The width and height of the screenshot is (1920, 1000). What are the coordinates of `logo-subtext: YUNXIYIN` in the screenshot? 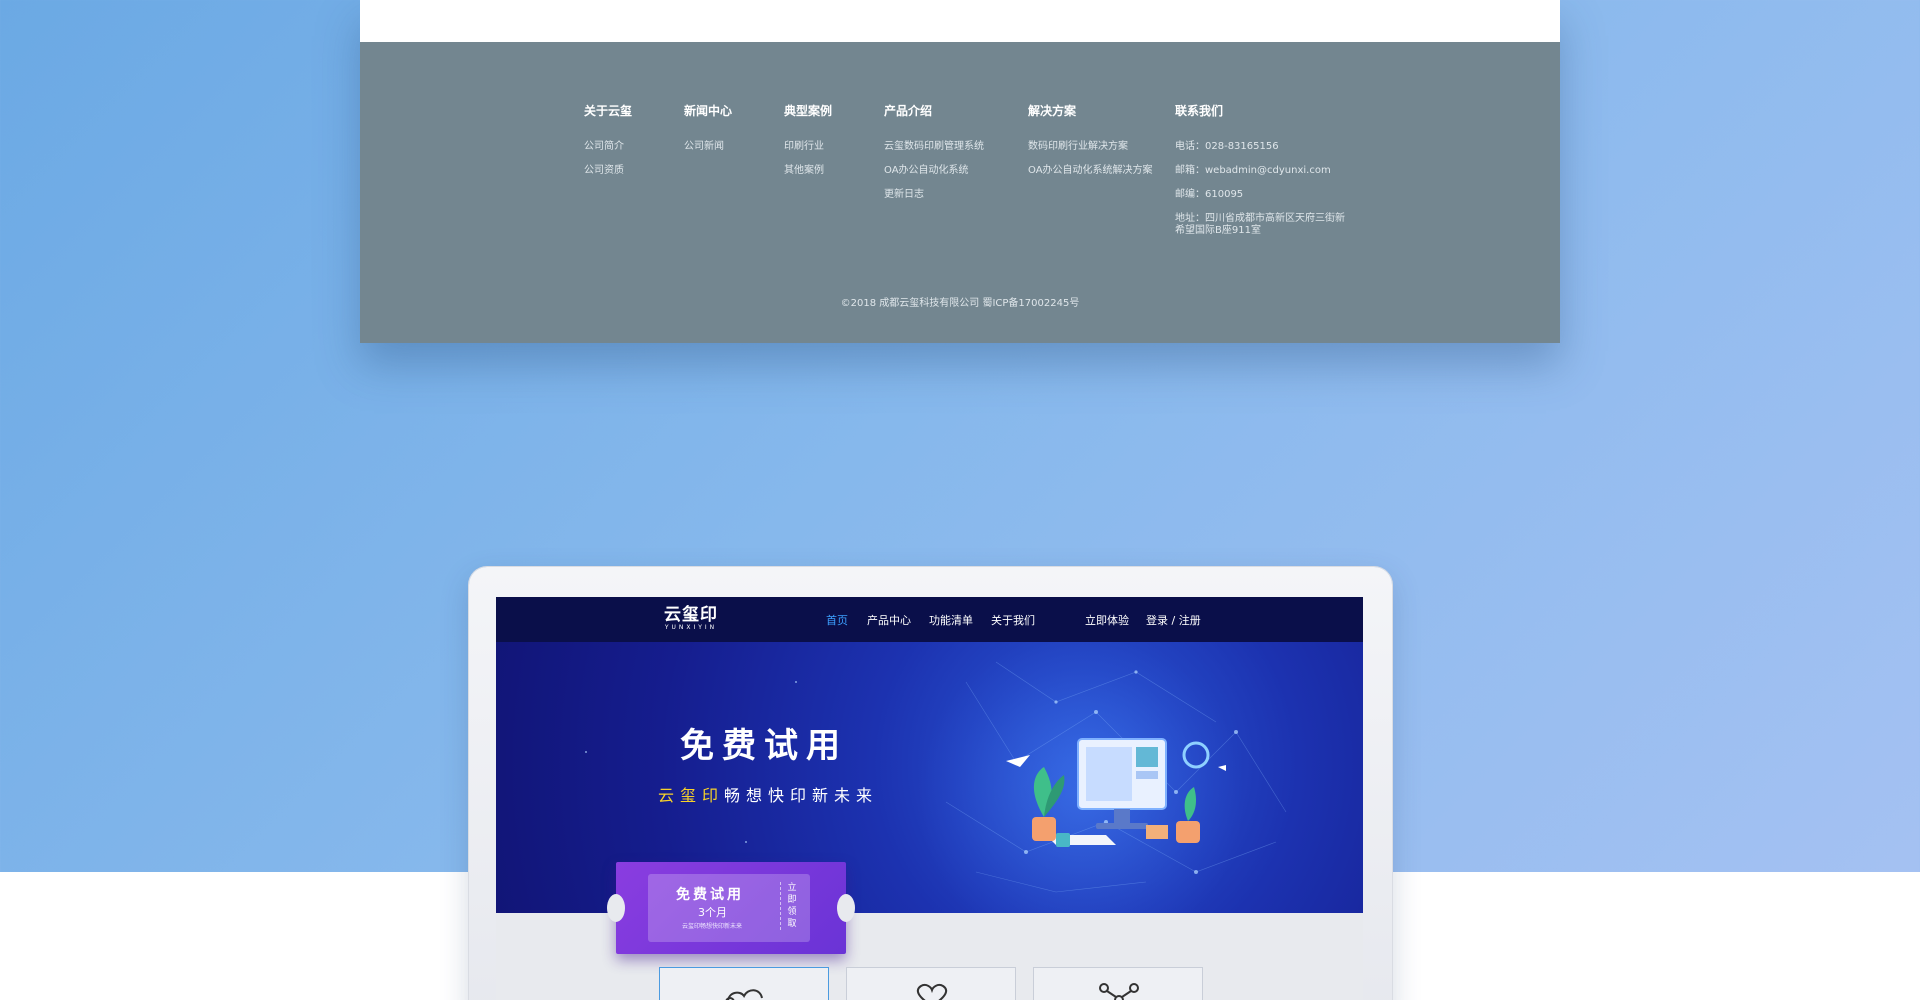 It's located at (691, 627).